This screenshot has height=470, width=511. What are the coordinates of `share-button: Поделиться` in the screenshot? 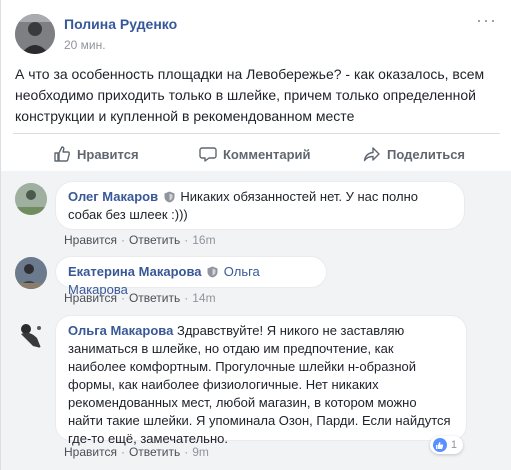 It's located at (414, 154).